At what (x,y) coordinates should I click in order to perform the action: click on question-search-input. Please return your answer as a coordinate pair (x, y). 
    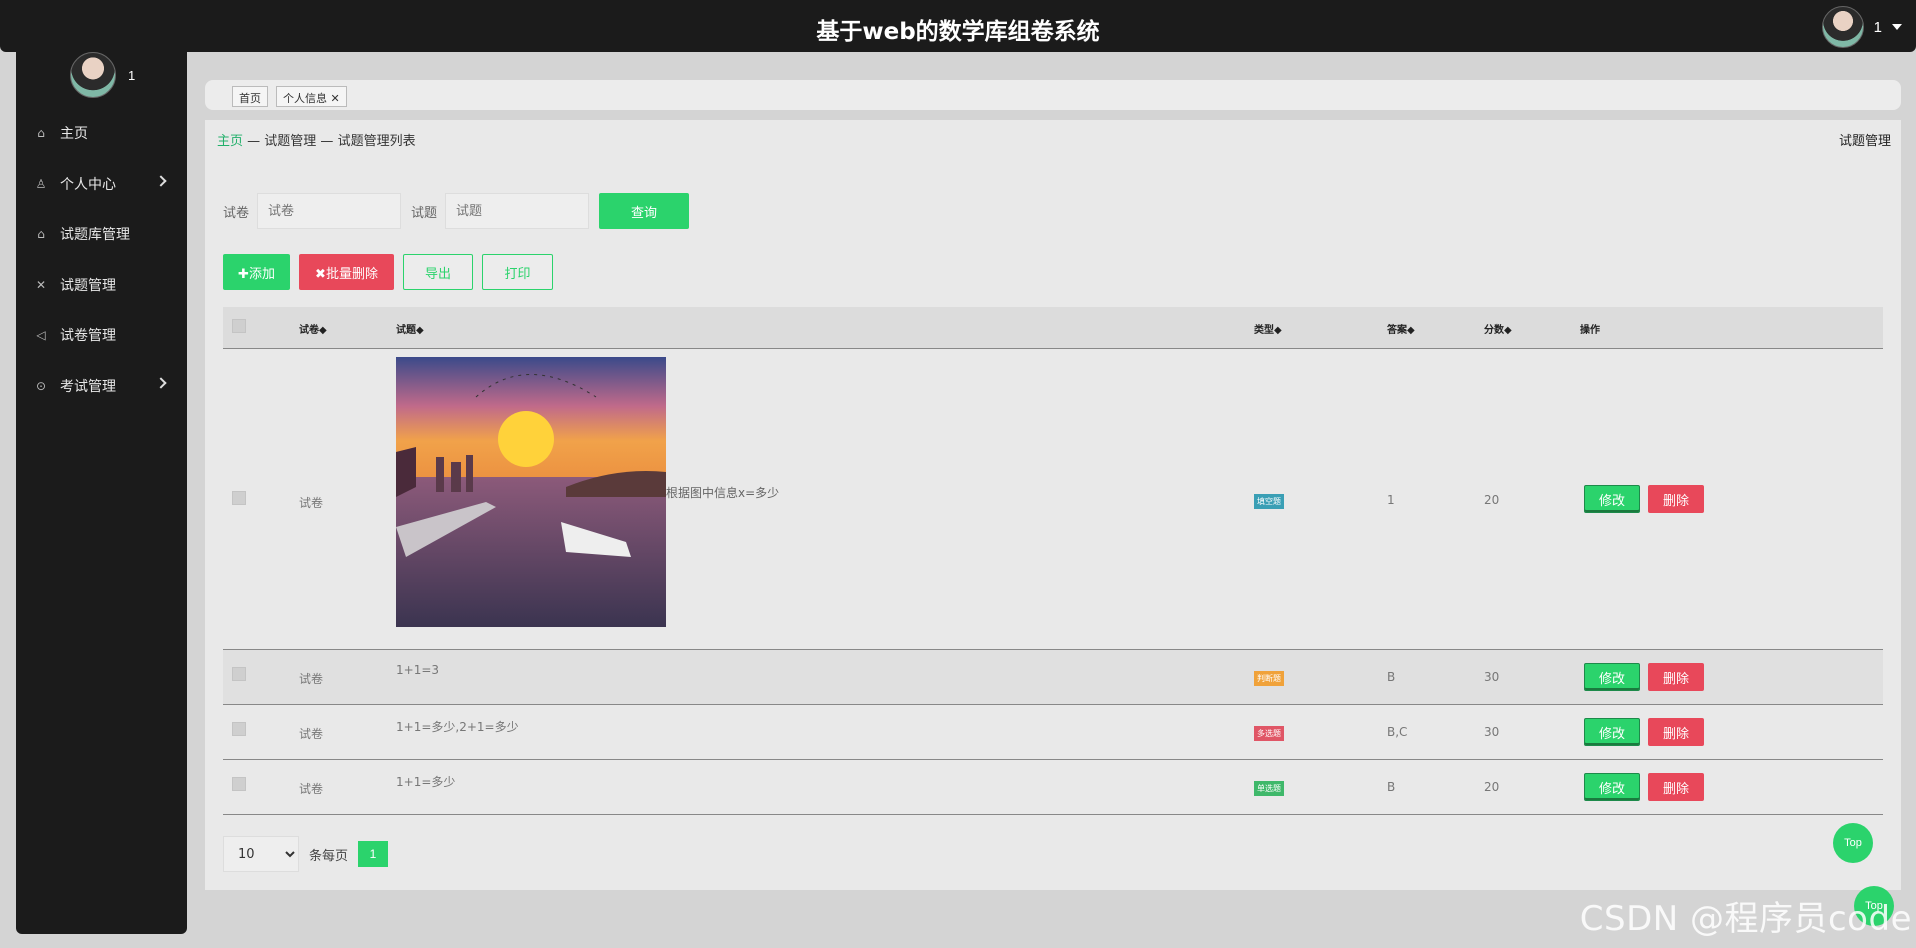
    Looking at the image, I should click on (517, 211).